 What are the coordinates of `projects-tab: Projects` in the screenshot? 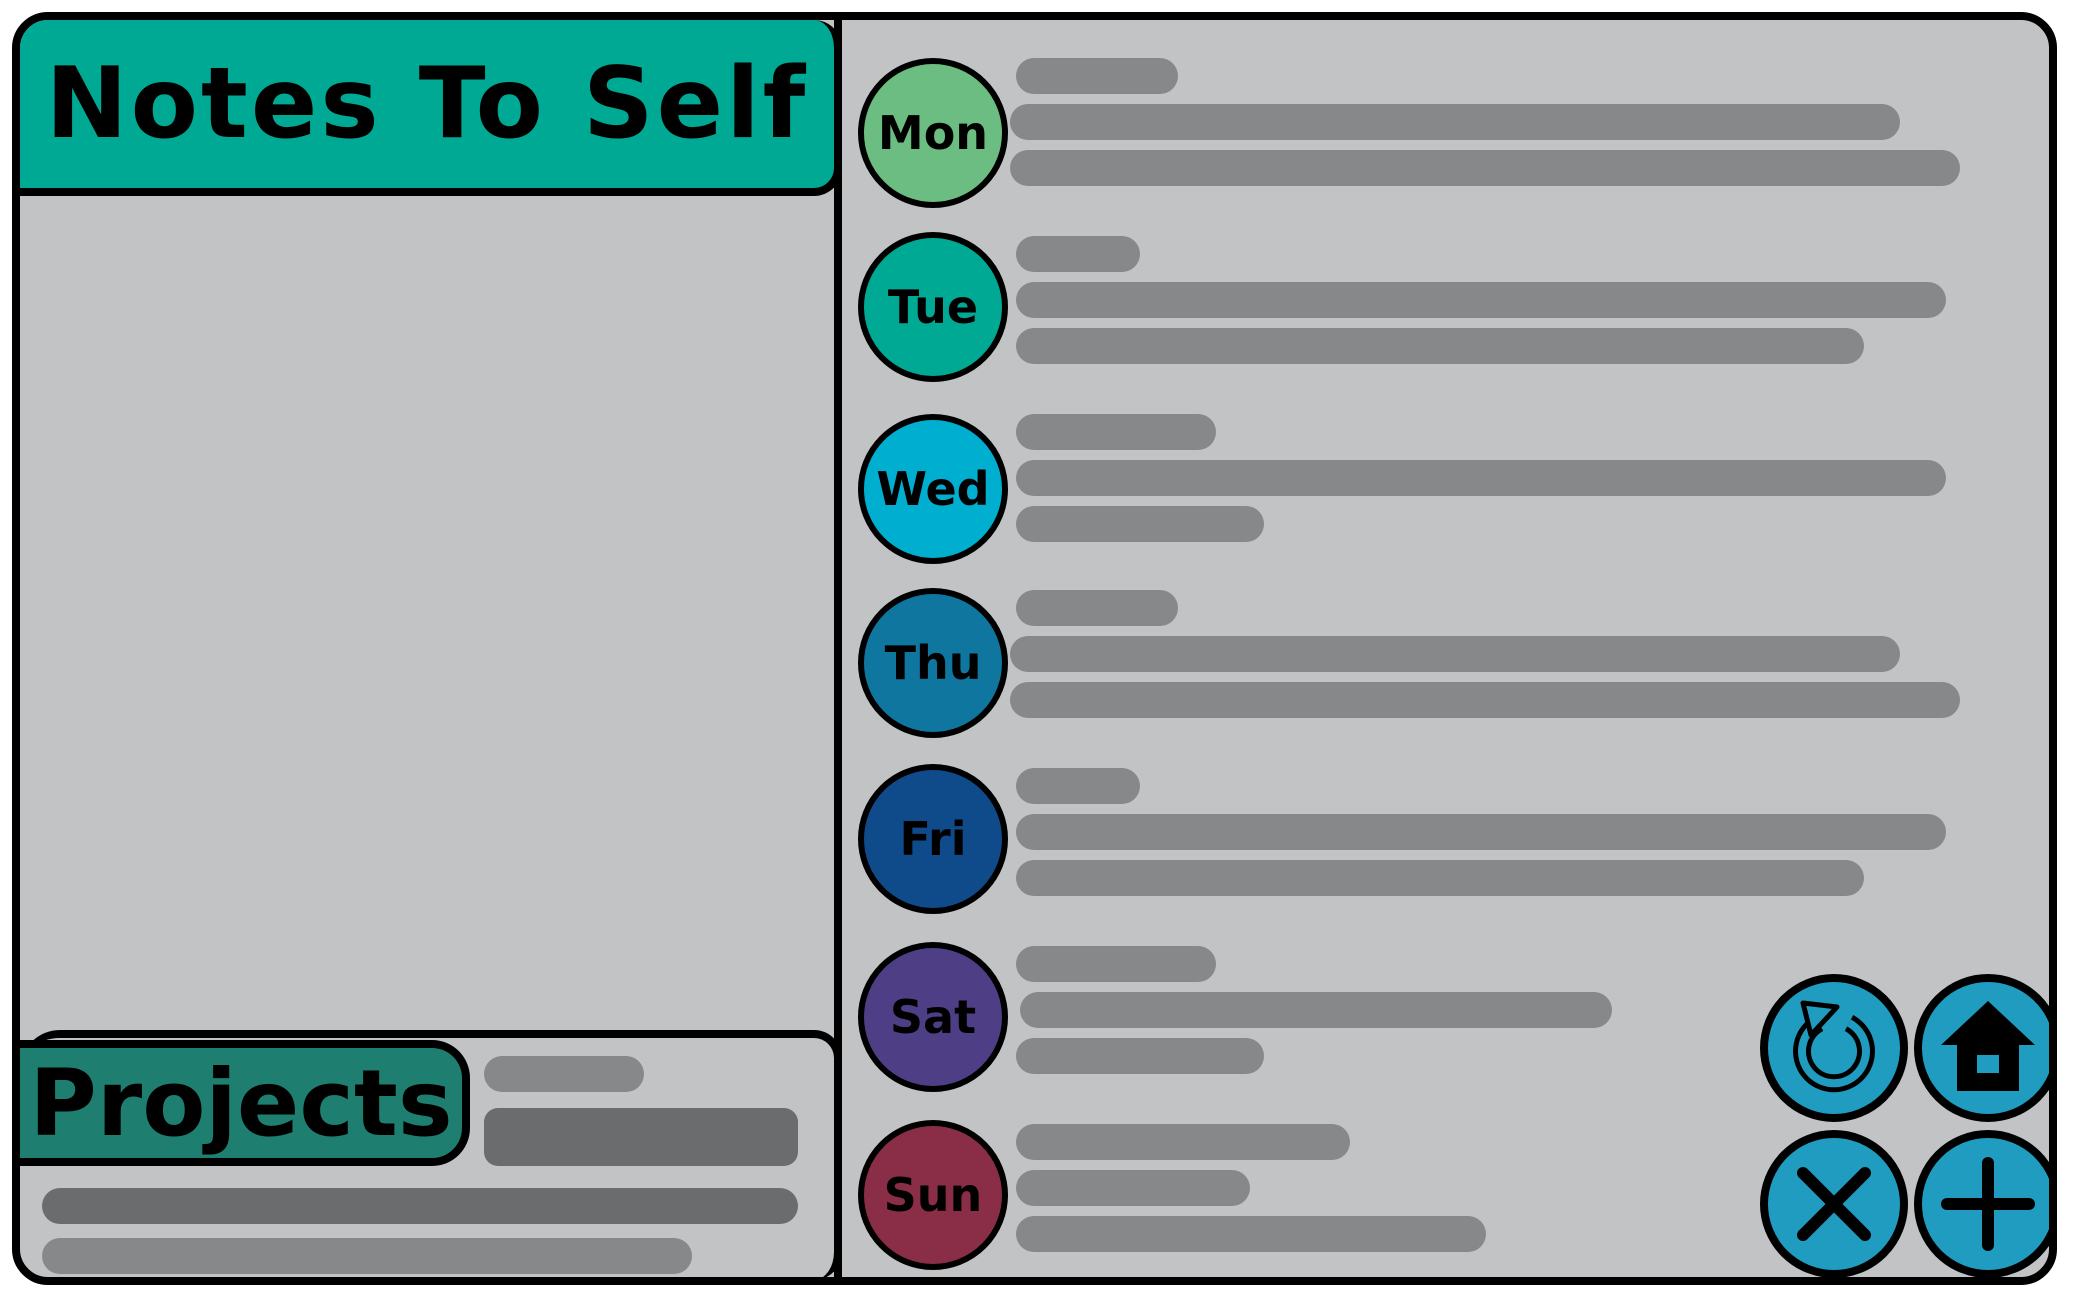 It's located at (245, 1103).